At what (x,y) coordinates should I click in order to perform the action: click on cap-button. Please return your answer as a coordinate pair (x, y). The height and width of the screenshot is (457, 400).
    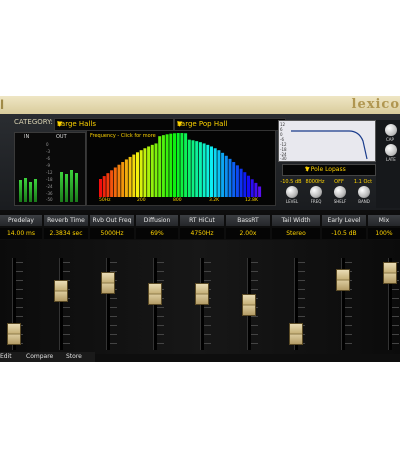
    Looking at the image, I should click on (391, 130).